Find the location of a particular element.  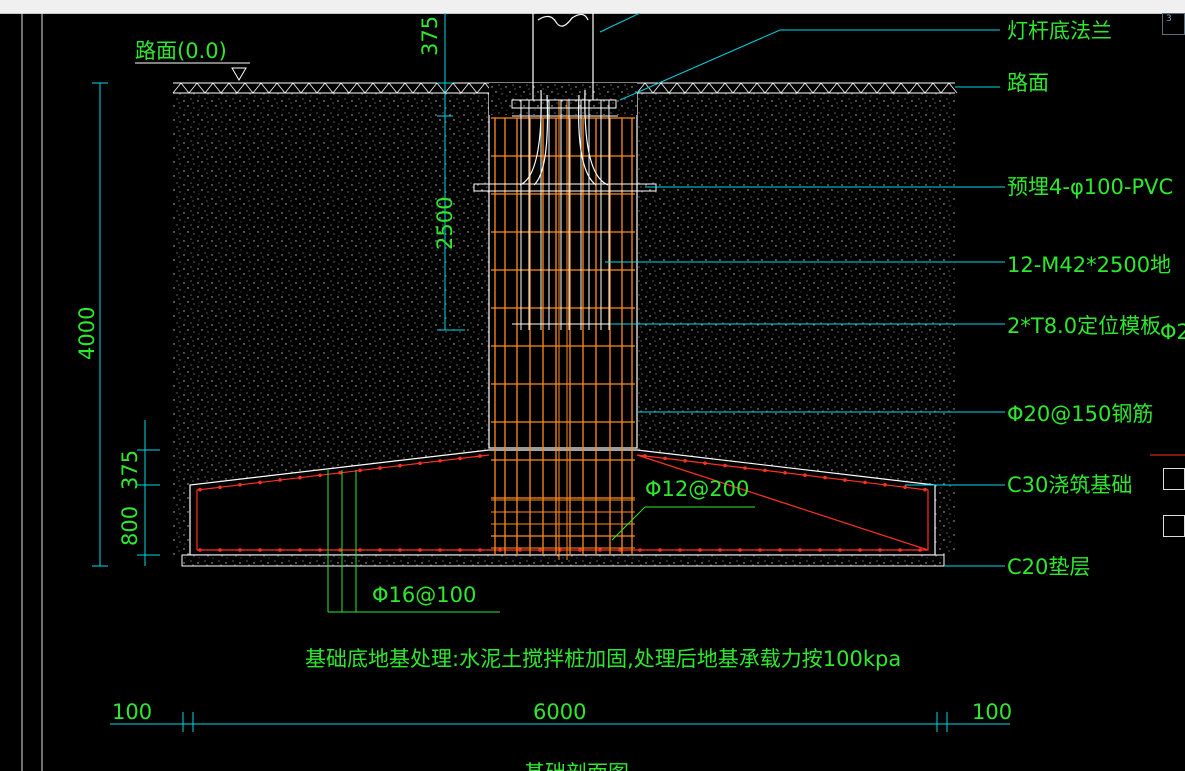

section-title: 基础剖面图 is located at coordinates (576, 766).